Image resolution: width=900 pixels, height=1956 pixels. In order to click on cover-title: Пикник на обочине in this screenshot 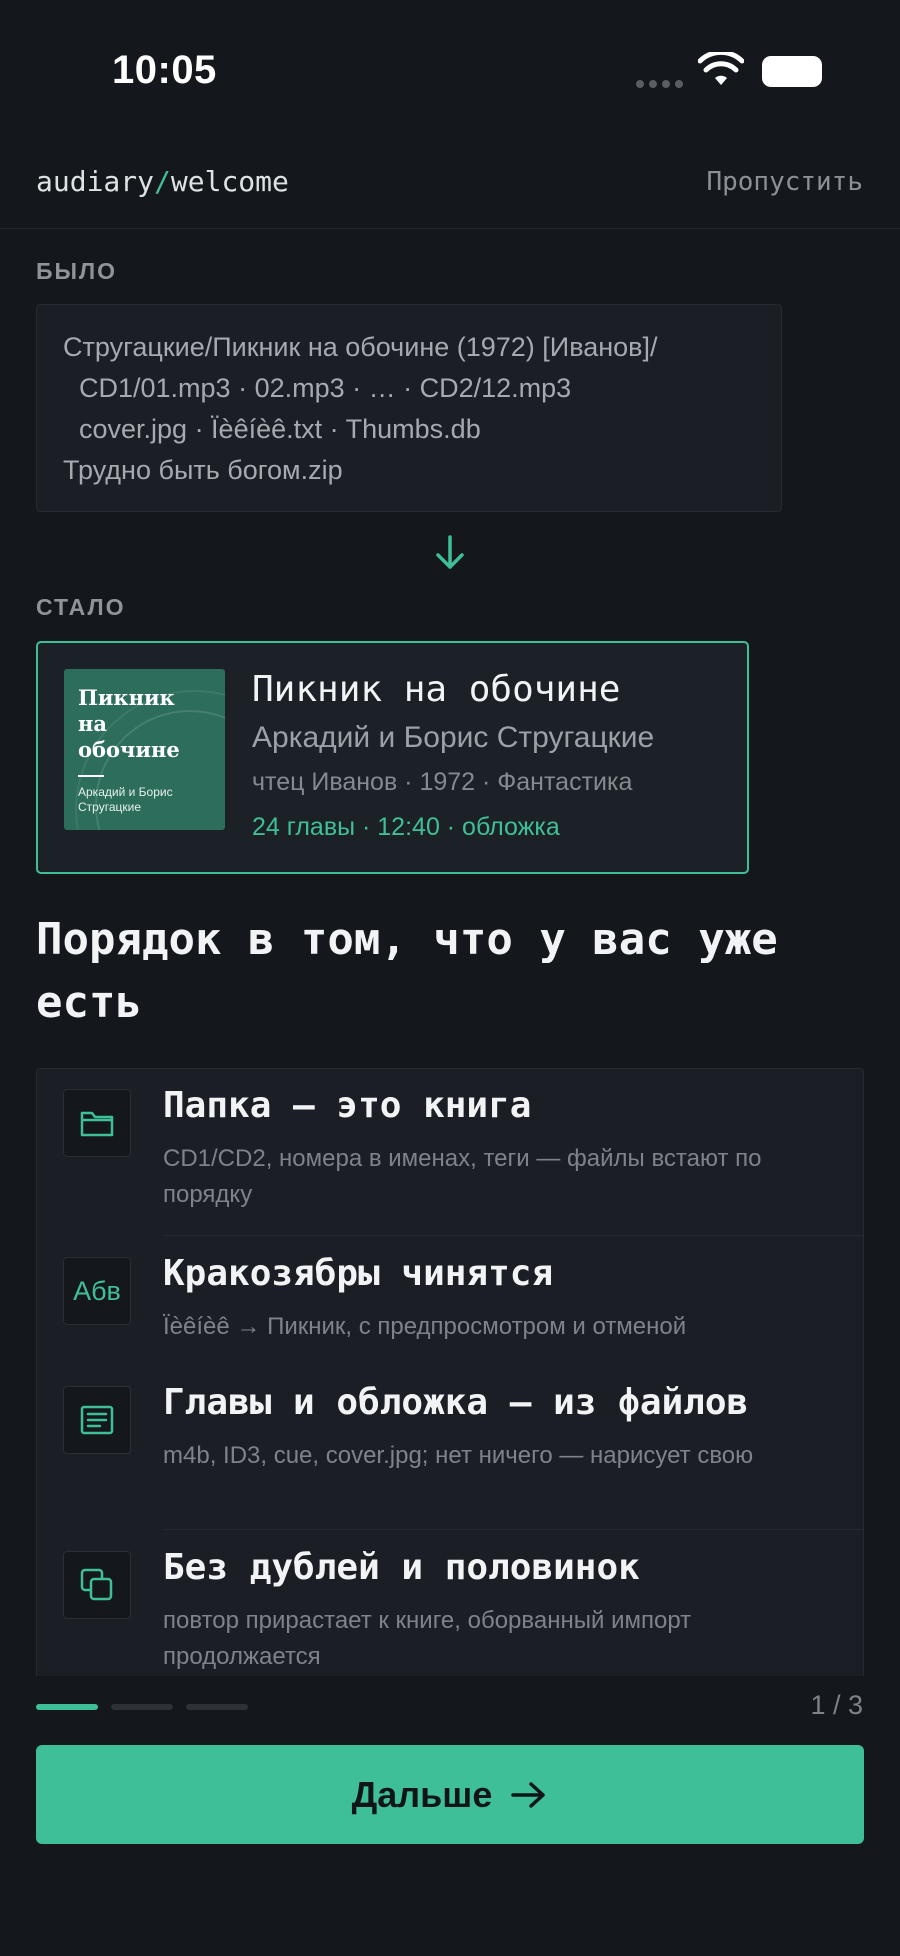, I will do `click(129, 723)`.